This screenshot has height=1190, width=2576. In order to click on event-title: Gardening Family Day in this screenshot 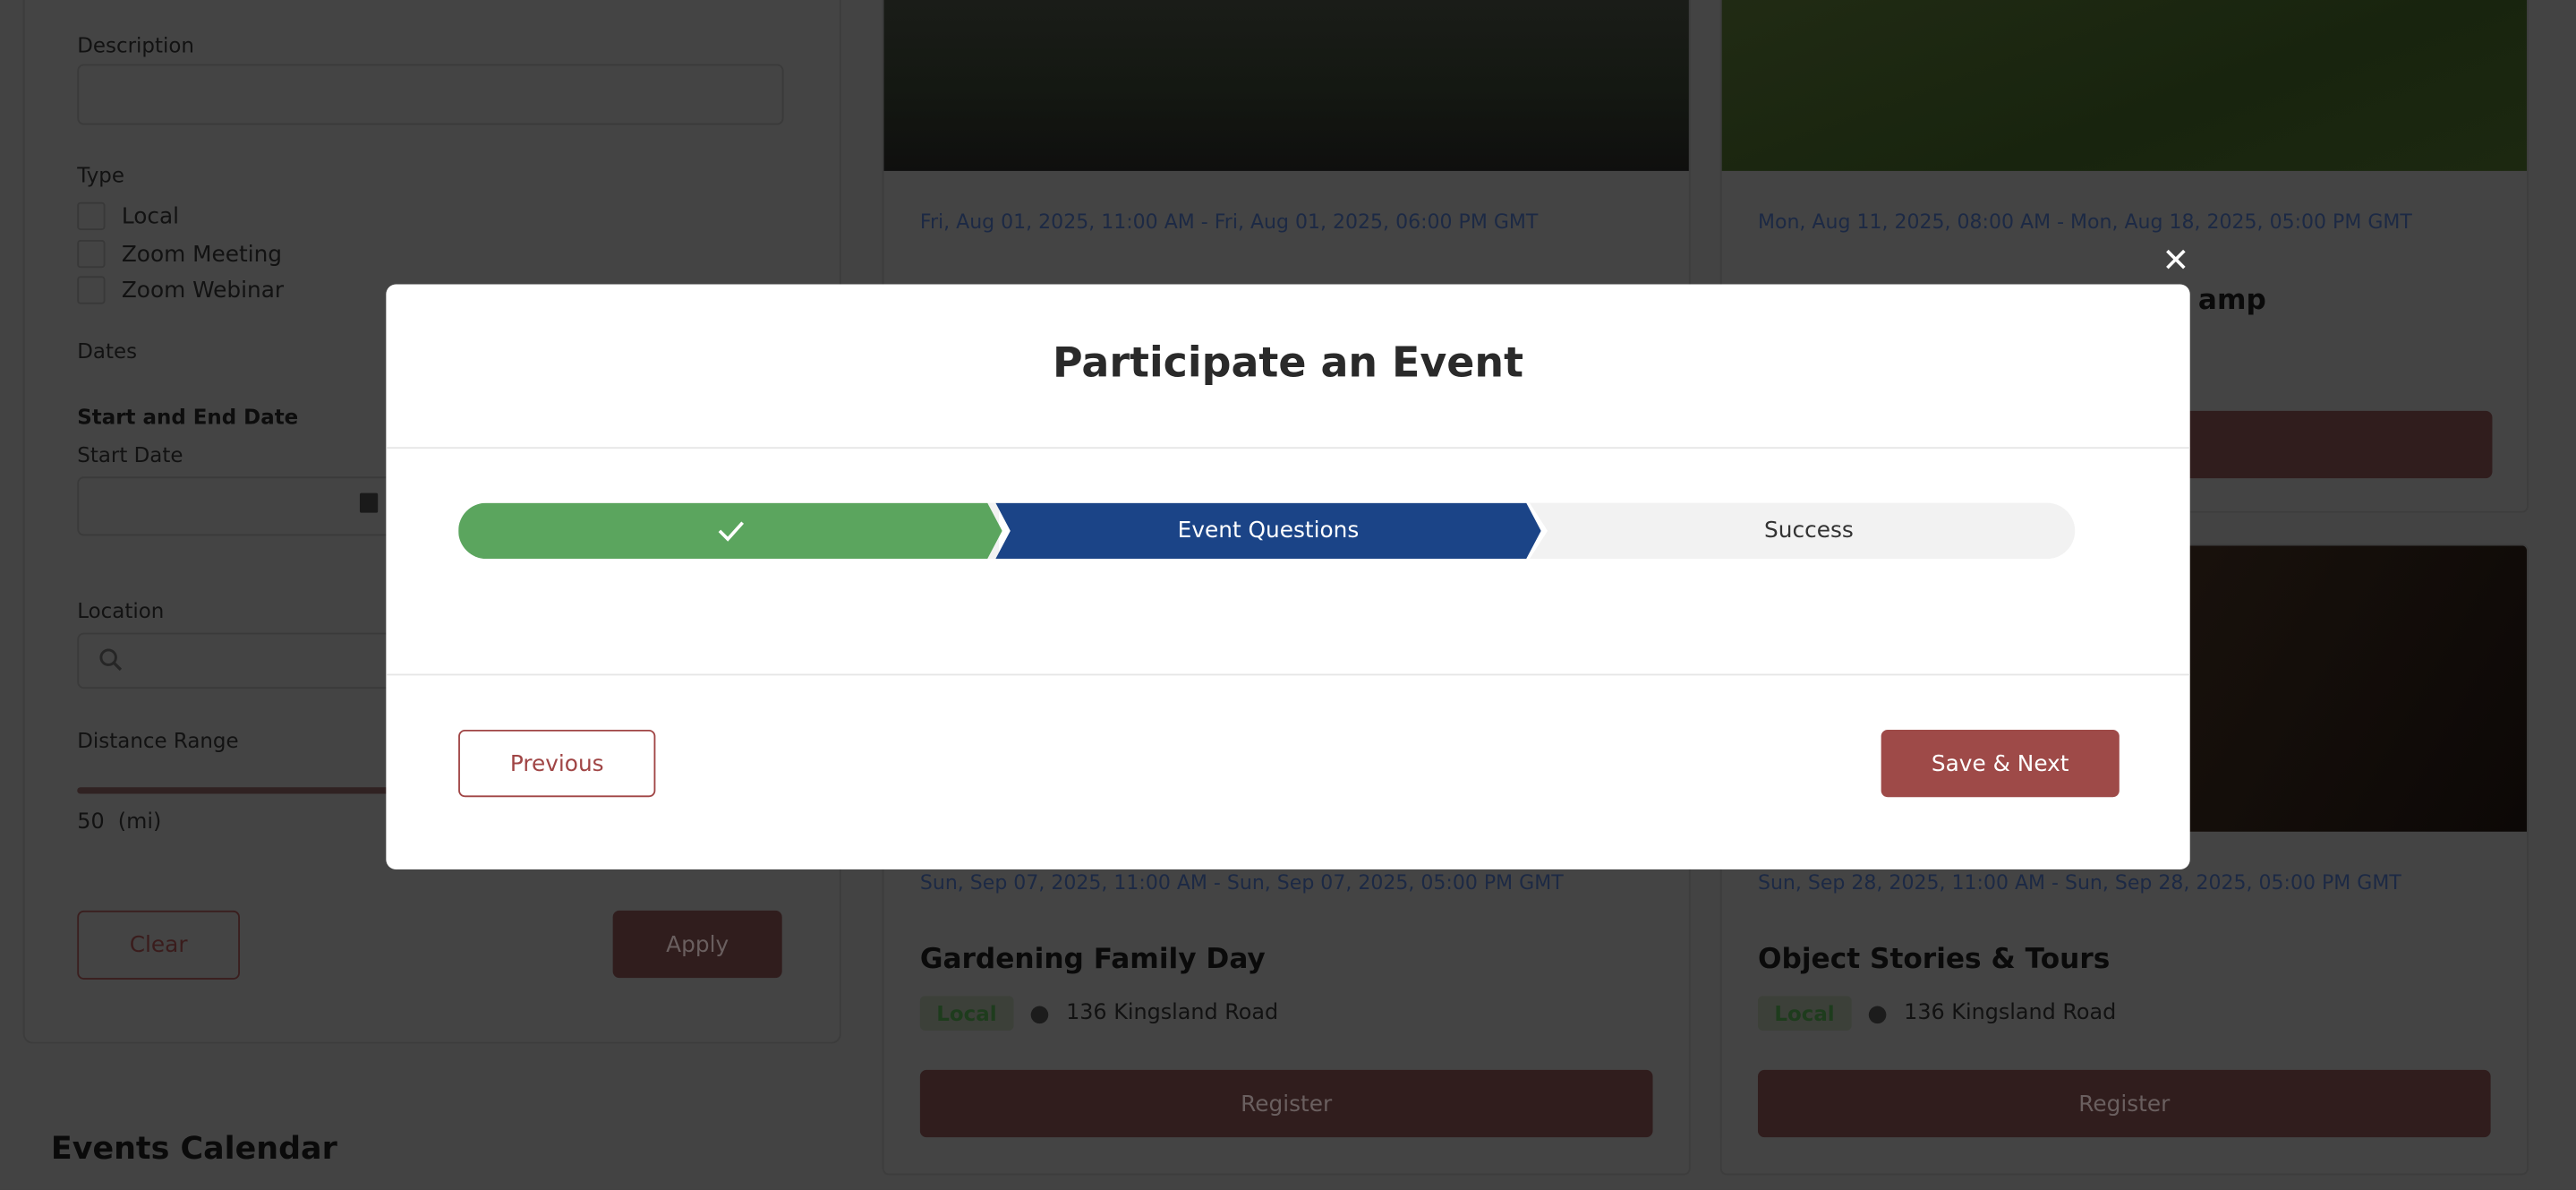, I will do `click(1092, 960)`.